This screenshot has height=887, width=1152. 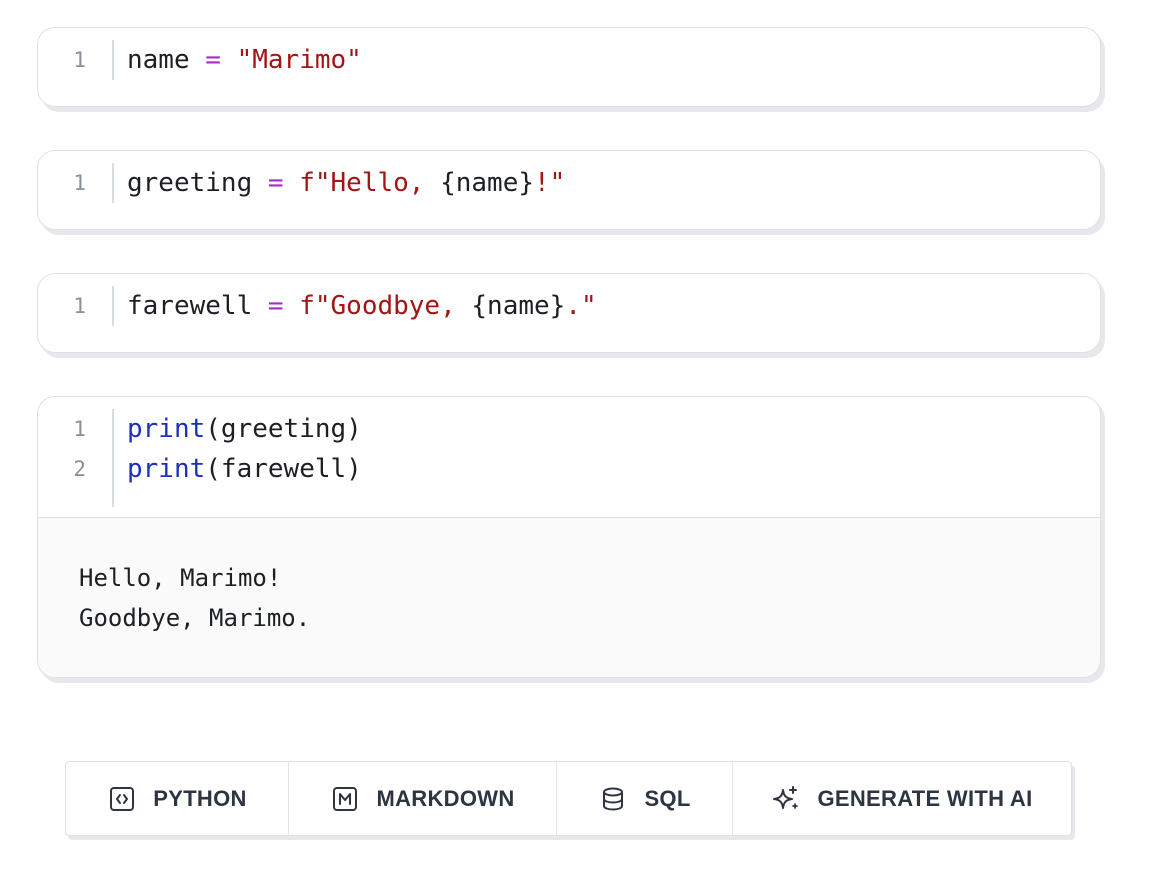 I want to click on code-cell-3: 1 farewell = f"Goodbye, {name}.", so click(x=569, y=313).